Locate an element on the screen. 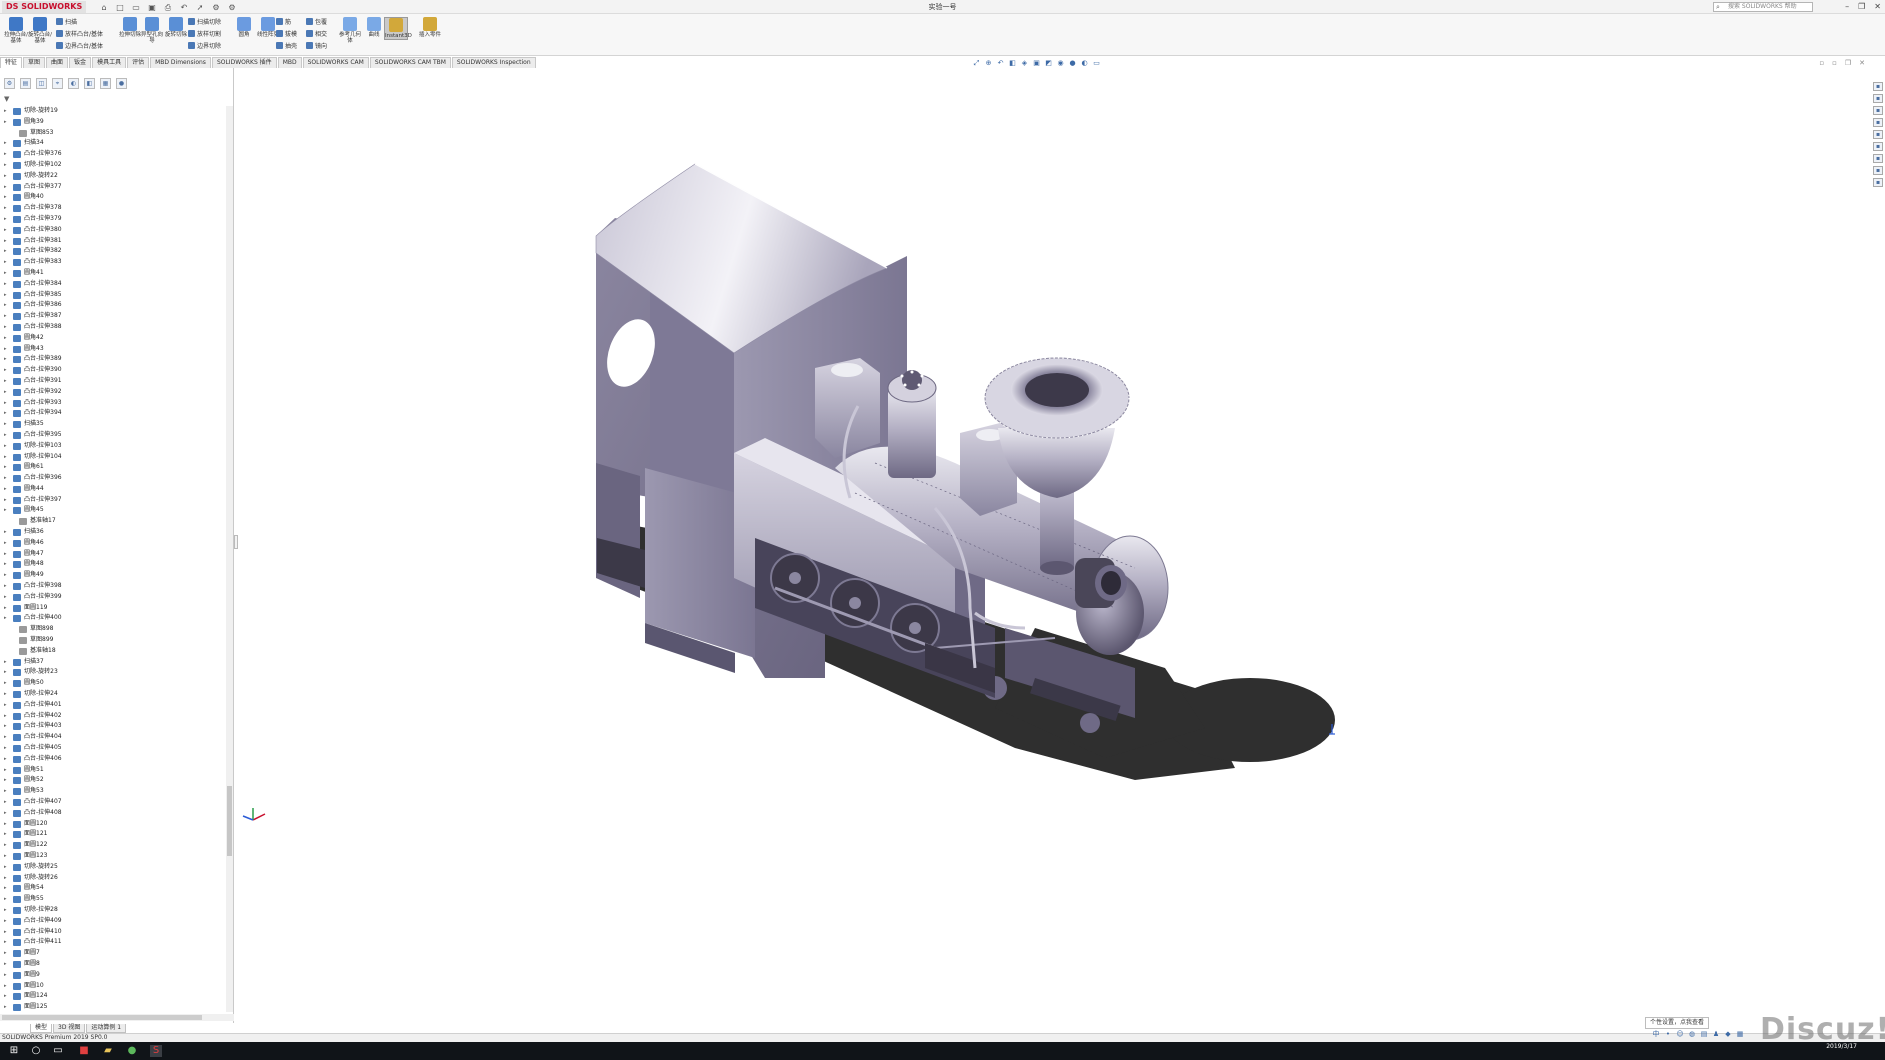  tree-item: ▸ 凸台-拉伸397 is located at coordinates (113, 500).